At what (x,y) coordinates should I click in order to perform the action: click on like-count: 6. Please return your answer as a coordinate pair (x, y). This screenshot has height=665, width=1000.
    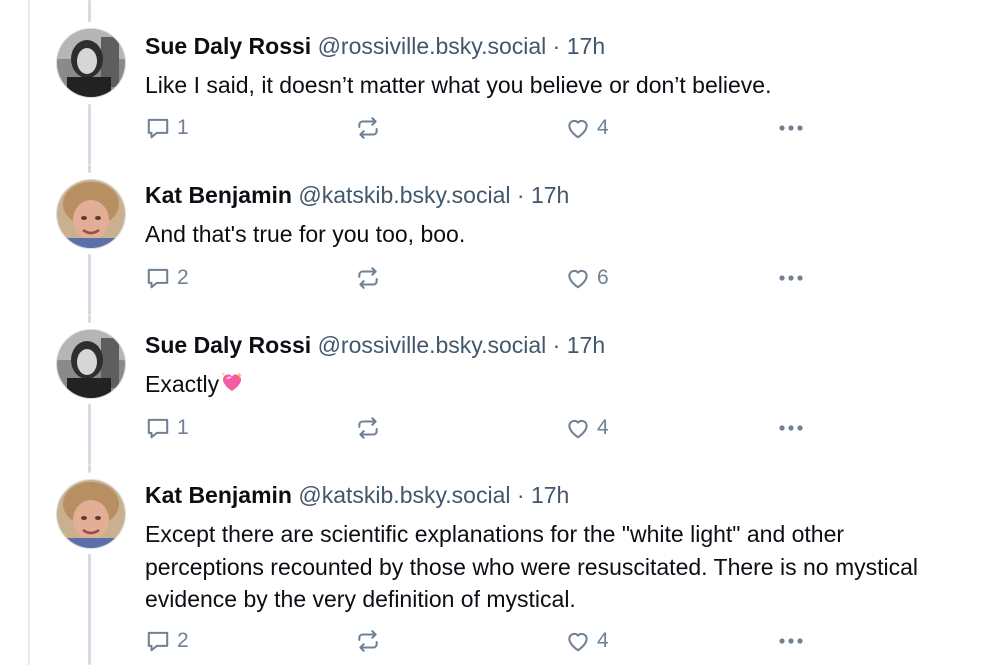
    Looking at the image, I should click on (603, 277).